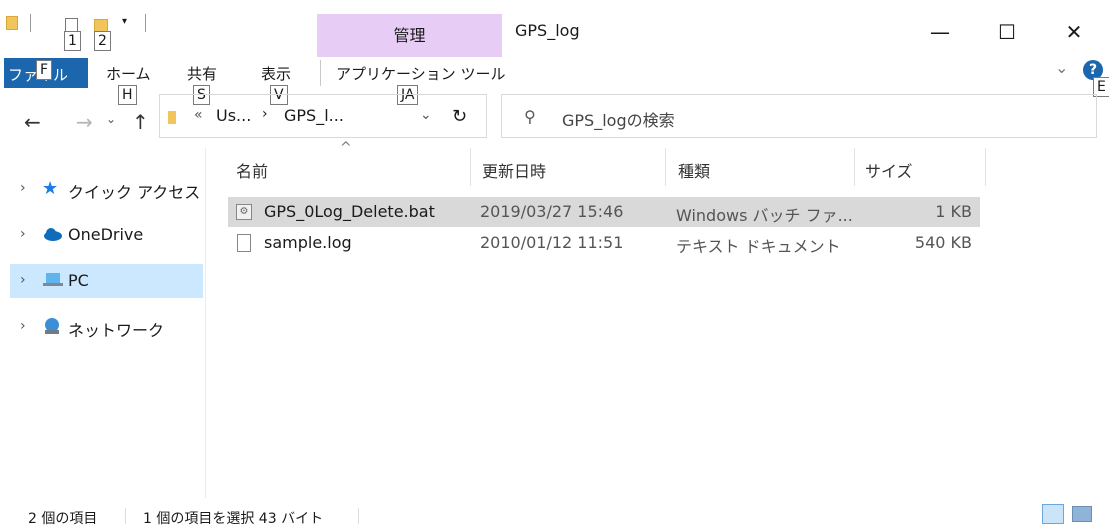  Describe the element at coordinates (63, 519) in the screenshot. I see `item-count: 2 個の項目` at that location.